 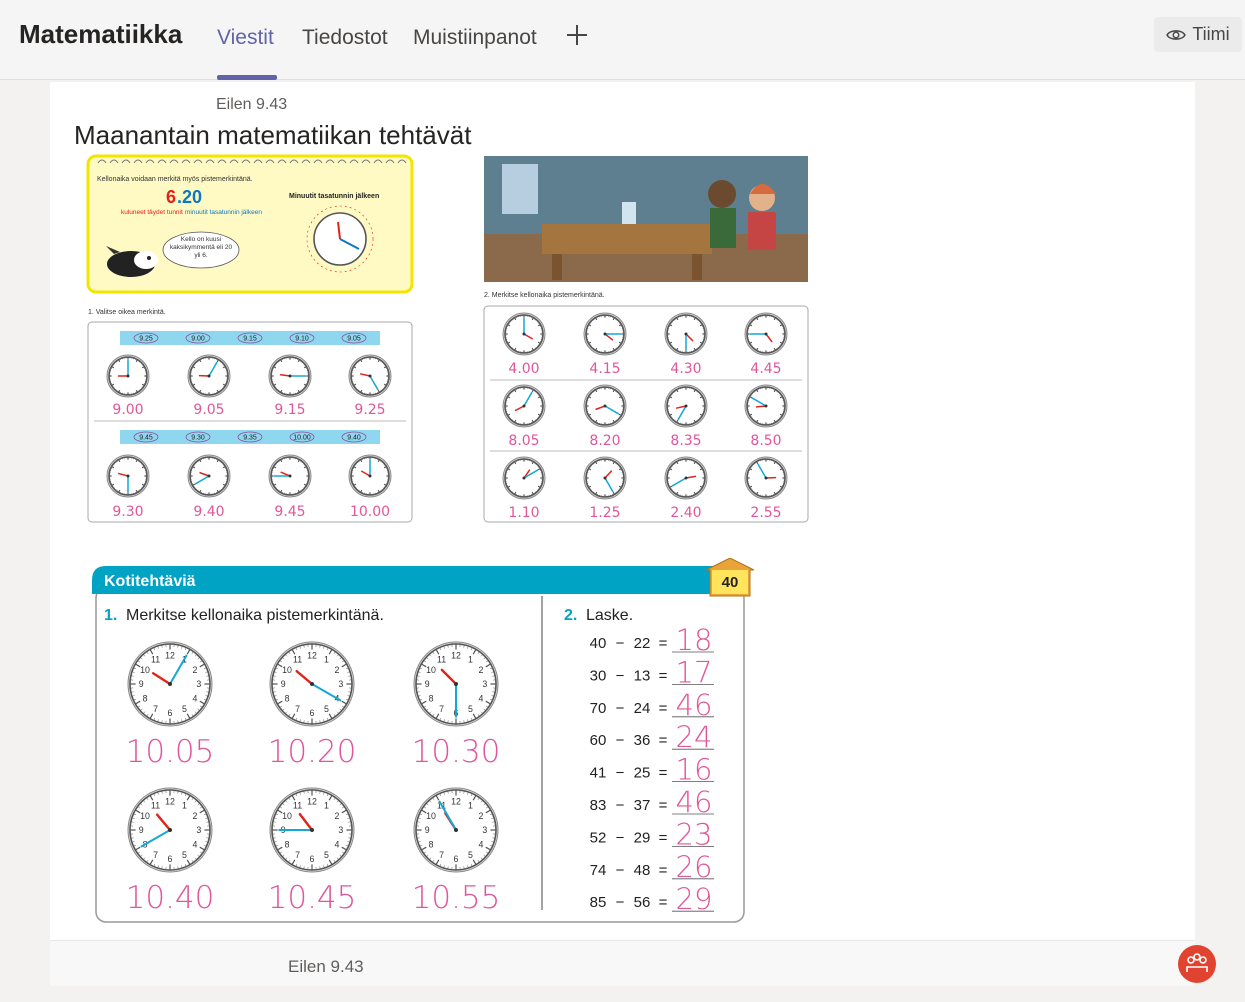 I want to click on banner-text: Kotitehtäviä, so click(x=150, y=581).